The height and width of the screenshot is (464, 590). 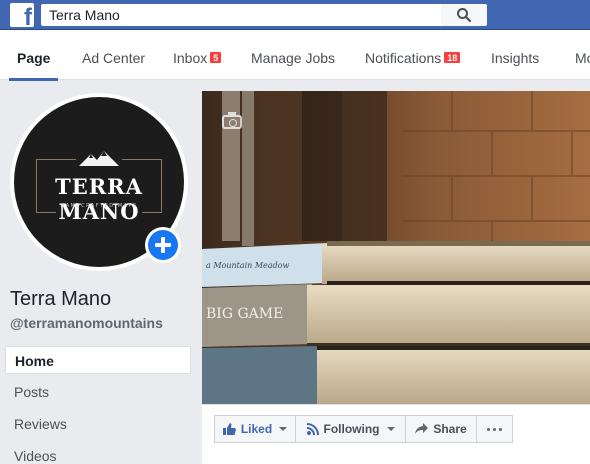 I want to click on add-profile-photo-button, so click(x=163, y=245).